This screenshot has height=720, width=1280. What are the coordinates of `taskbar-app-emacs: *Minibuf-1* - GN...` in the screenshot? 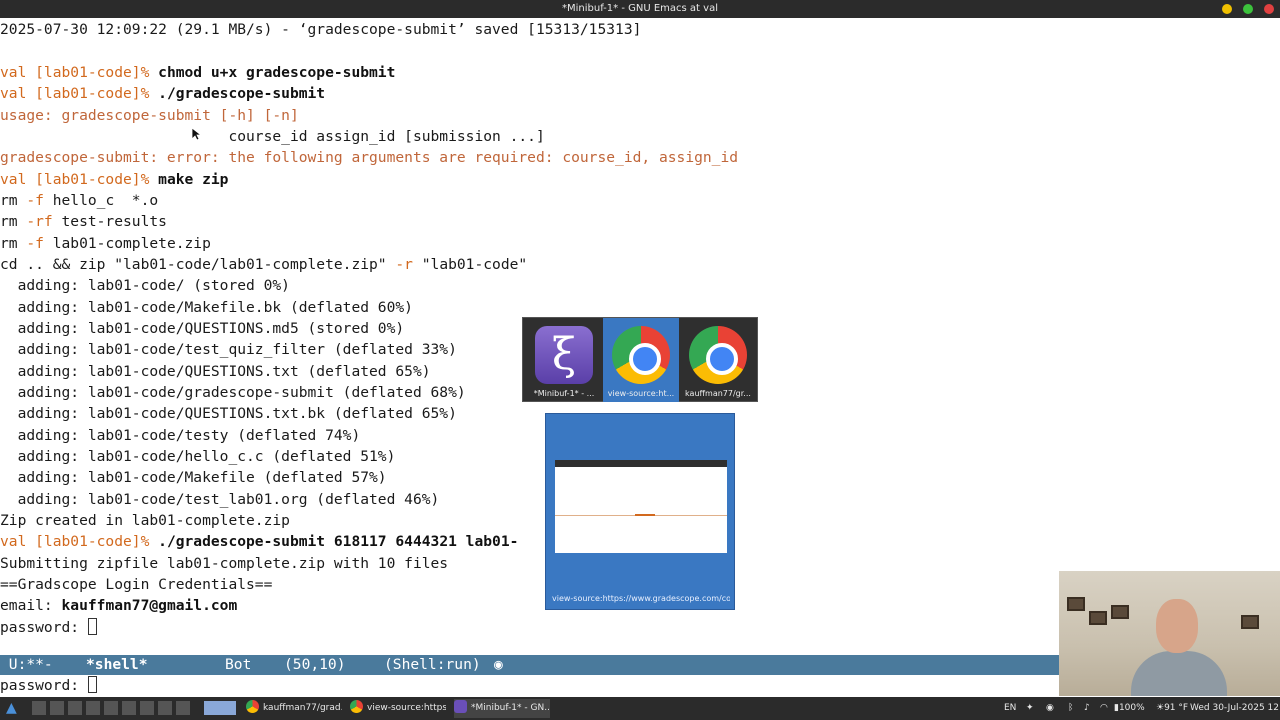 It's located at (502, 708).